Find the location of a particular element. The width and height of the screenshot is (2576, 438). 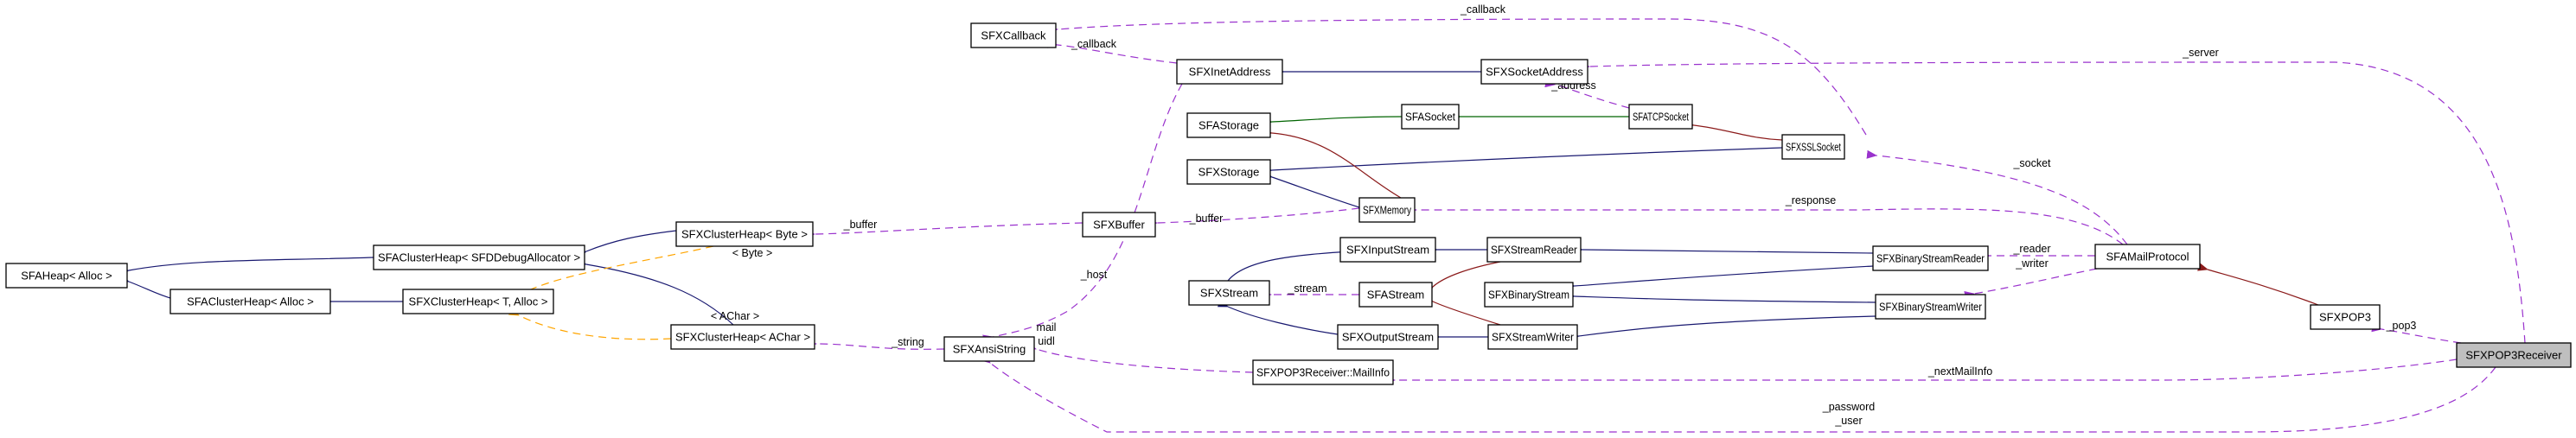

edge-sfxclusterheap_achar-to-sfxclusterheap_t is located at coordinates (590, 323).